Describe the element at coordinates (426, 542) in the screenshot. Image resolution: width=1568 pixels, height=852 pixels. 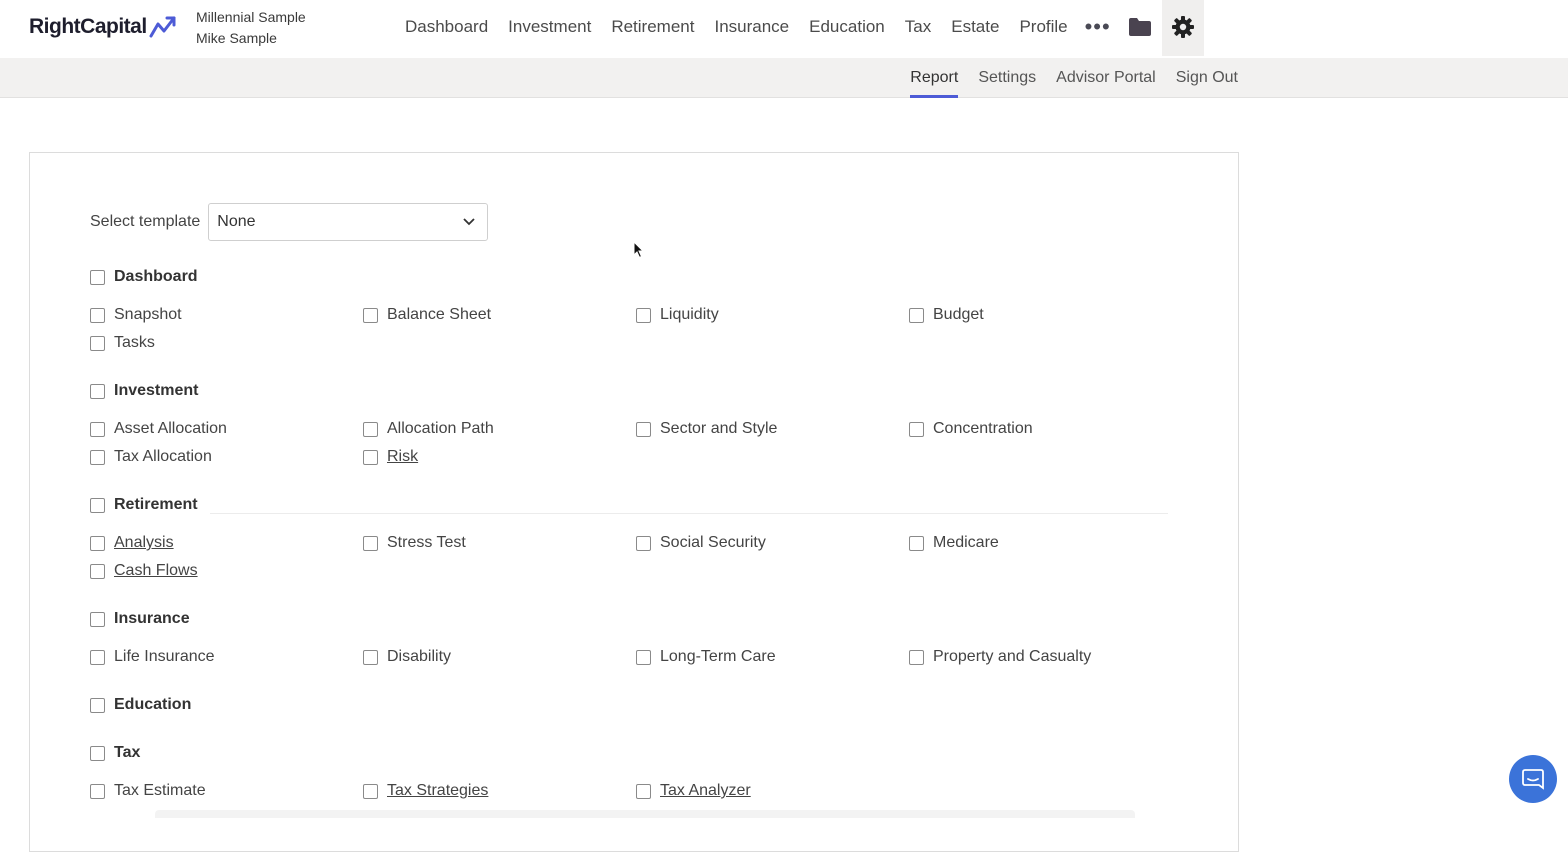
I see `option-label: Stress Test` at that location.